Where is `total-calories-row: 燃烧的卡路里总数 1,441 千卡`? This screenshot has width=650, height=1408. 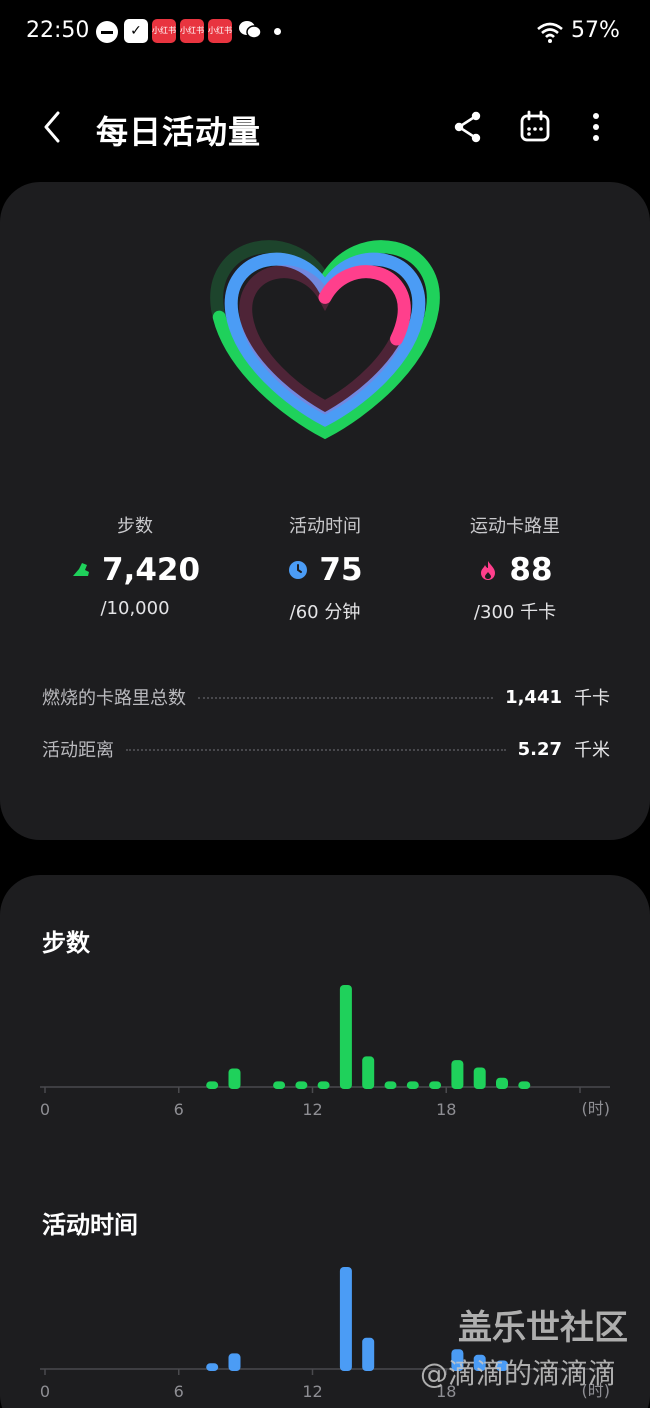
total-calories-row: 燃烧的卡路里总数 1,441 千卡 is located at coordinates (326, 697).